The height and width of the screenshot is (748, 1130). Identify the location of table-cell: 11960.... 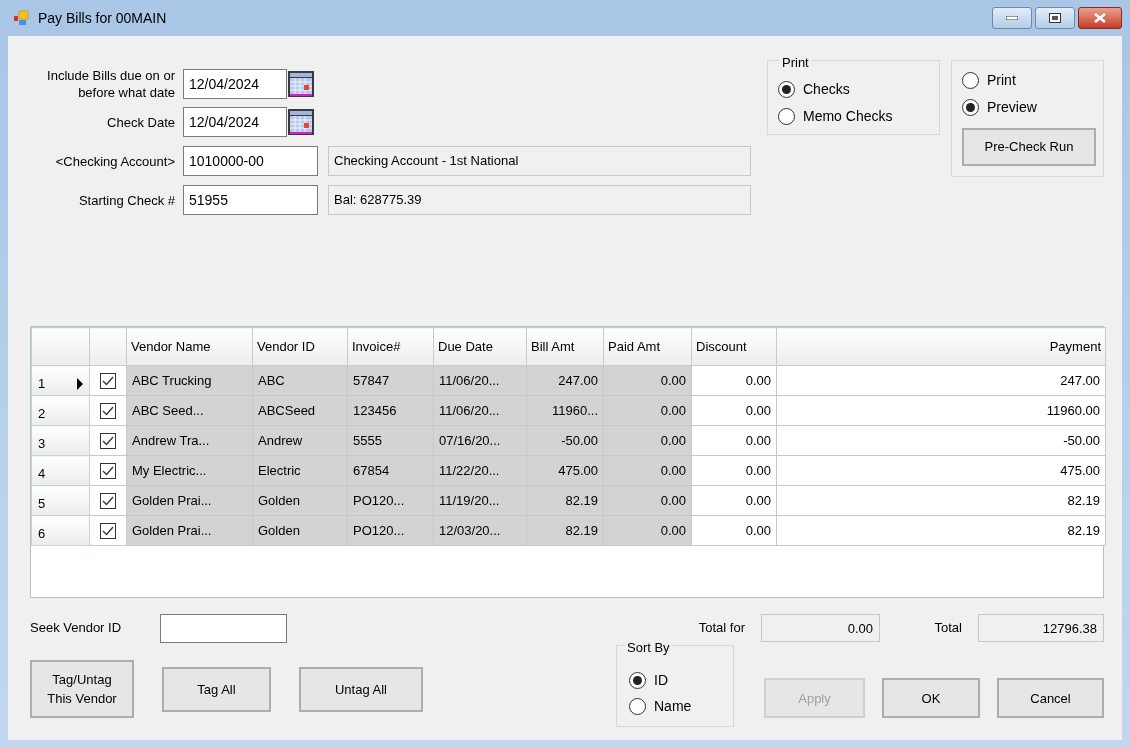
(565, 410).